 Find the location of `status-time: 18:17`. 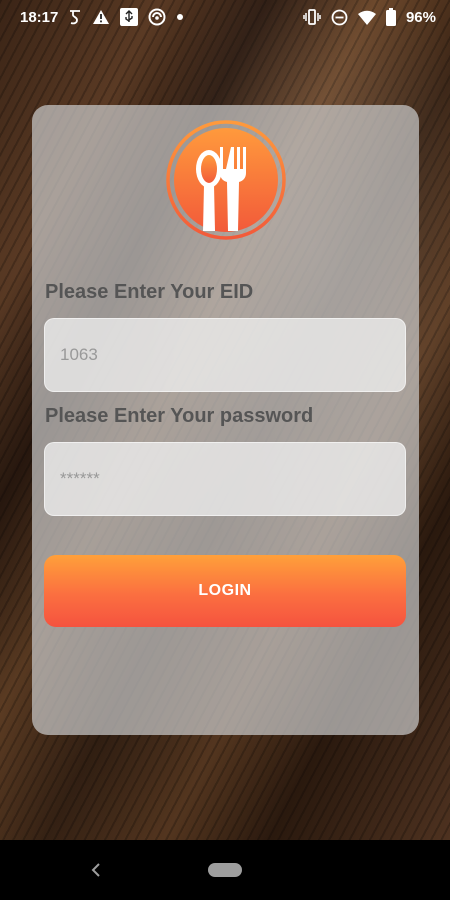

status-time: 18:17 is located at coordinates (39, 17).